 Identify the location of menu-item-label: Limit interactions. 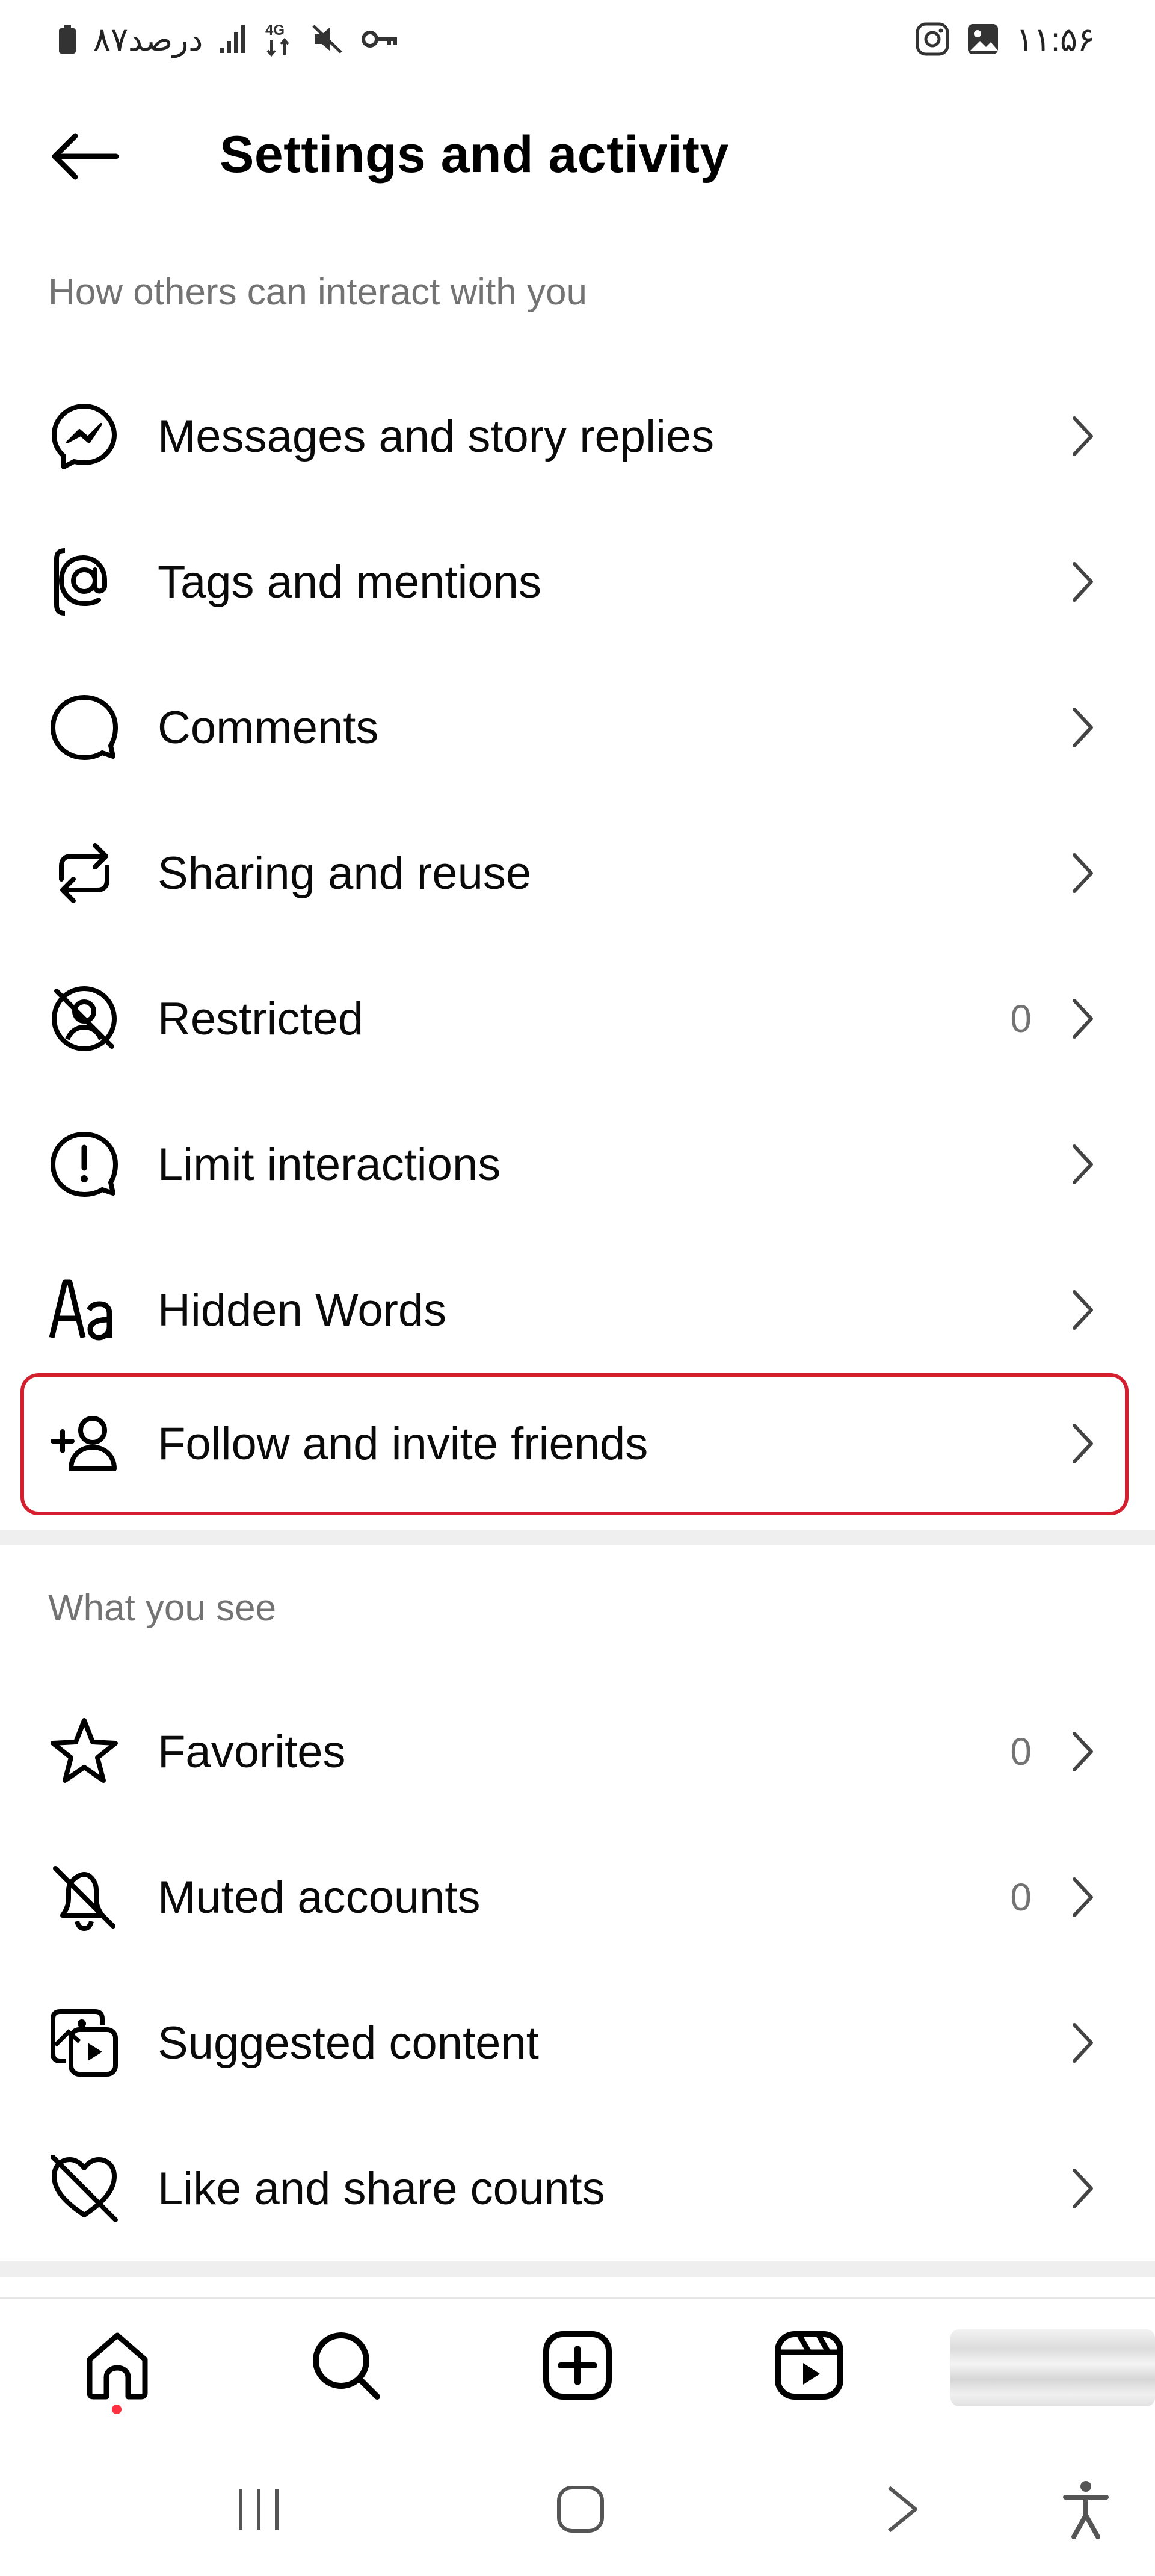
(330, 1164).